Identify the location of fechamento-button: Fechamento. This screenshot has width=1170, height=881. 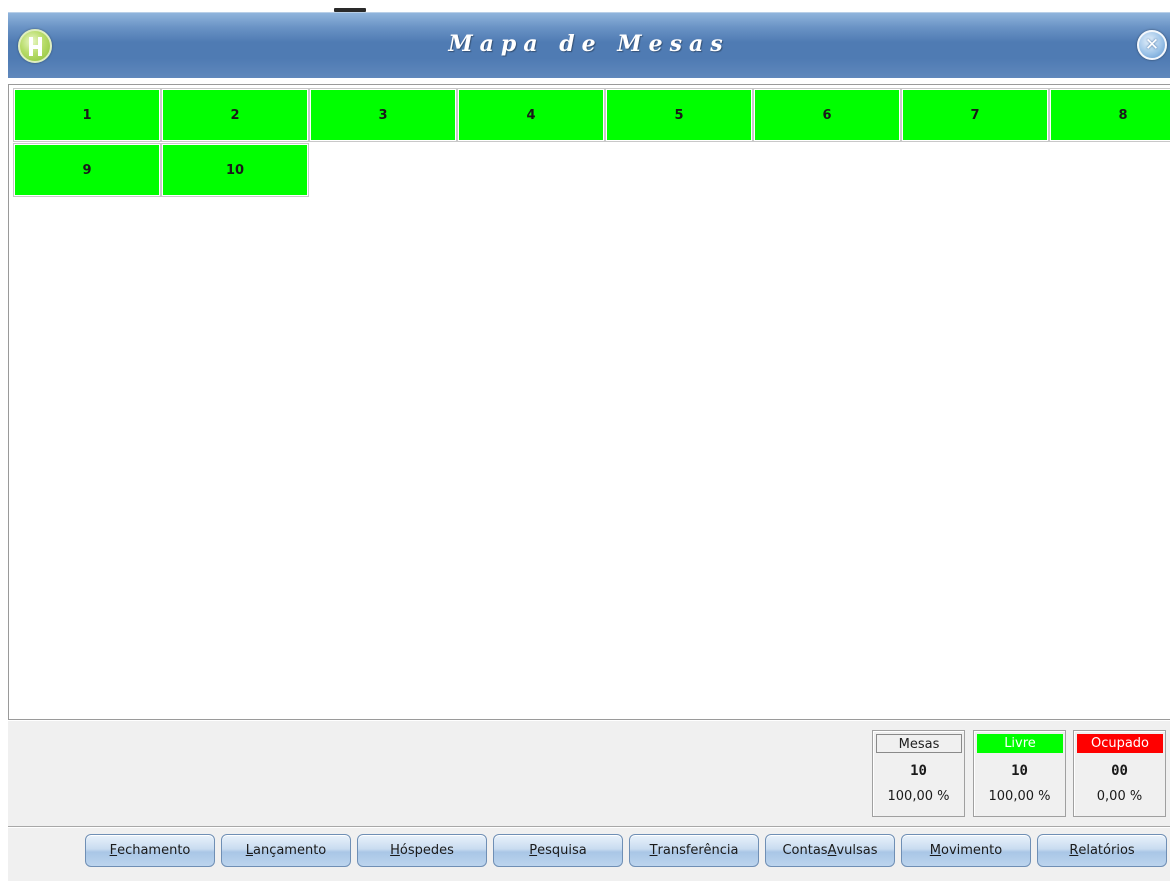
(150, 850).